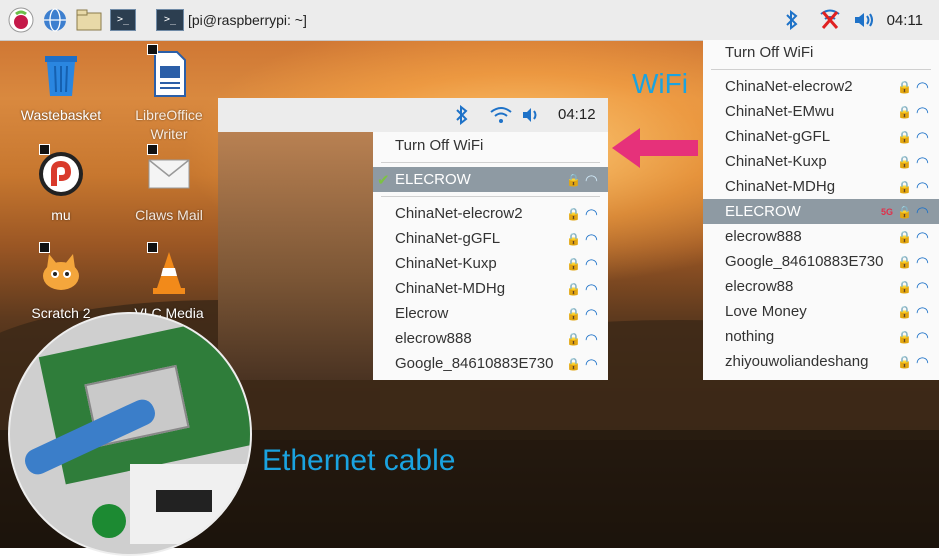  Describe the element at coordinates (89, 20) in the screenshot. I see `file-manager-icon` at that location.